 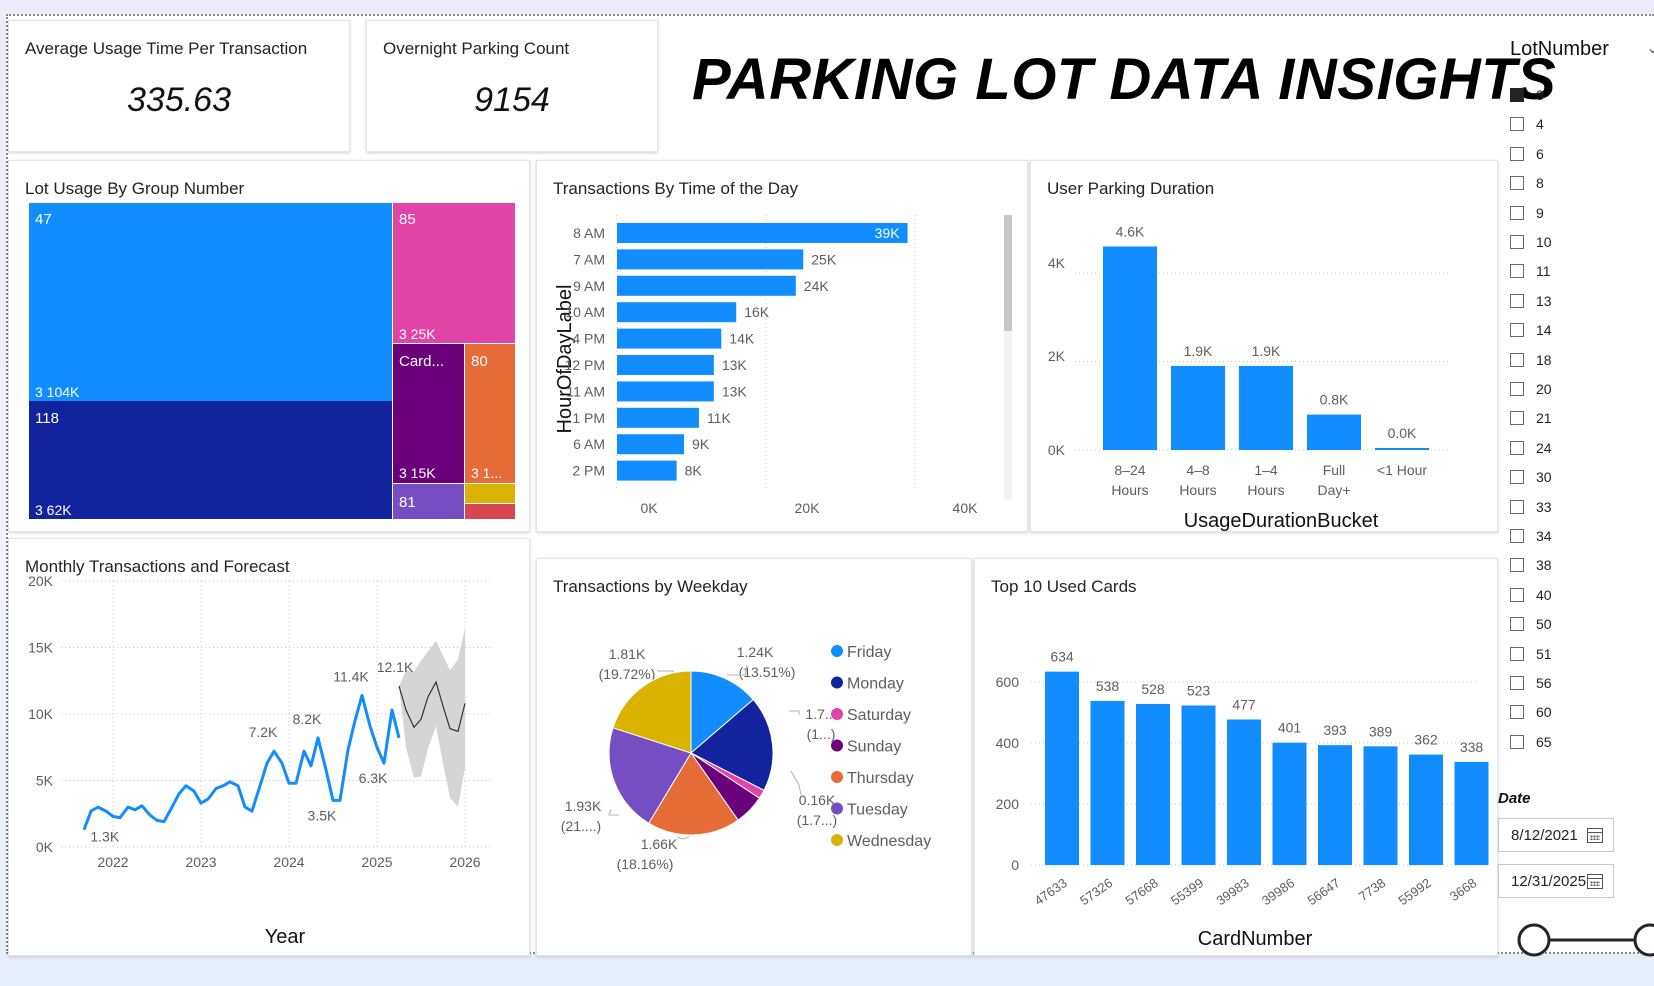 I want to click on pie-label-friday-value: 1.24K, so click(x=755, y=652).